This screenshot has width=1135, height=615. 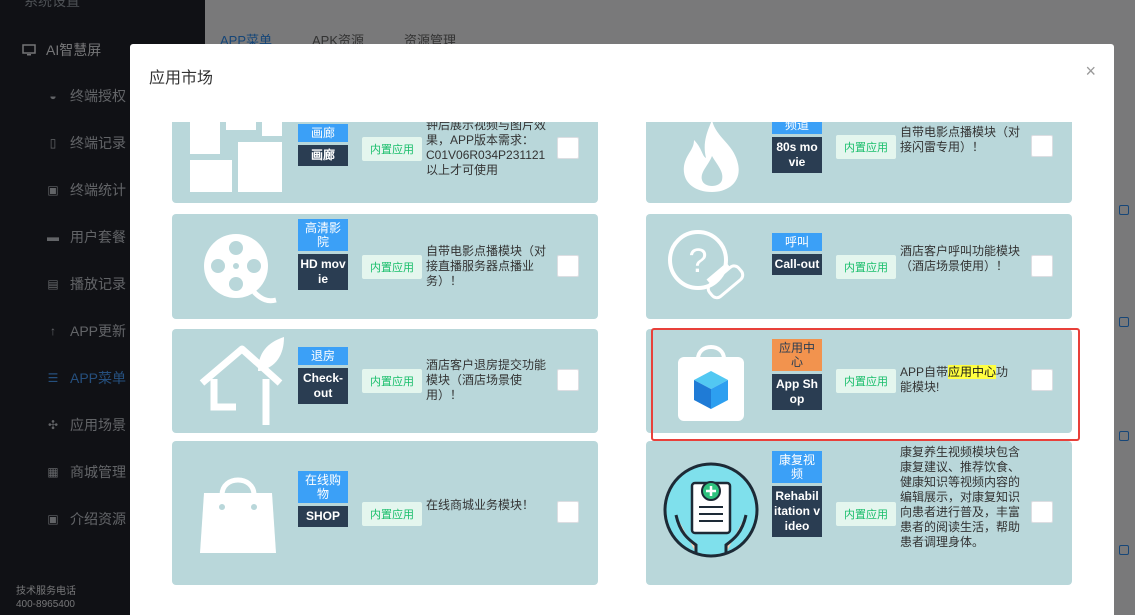 What do you see at coordinates (236, 157) in the screenshot?
I see `gallery-icon` at bounding box center [236, 157].